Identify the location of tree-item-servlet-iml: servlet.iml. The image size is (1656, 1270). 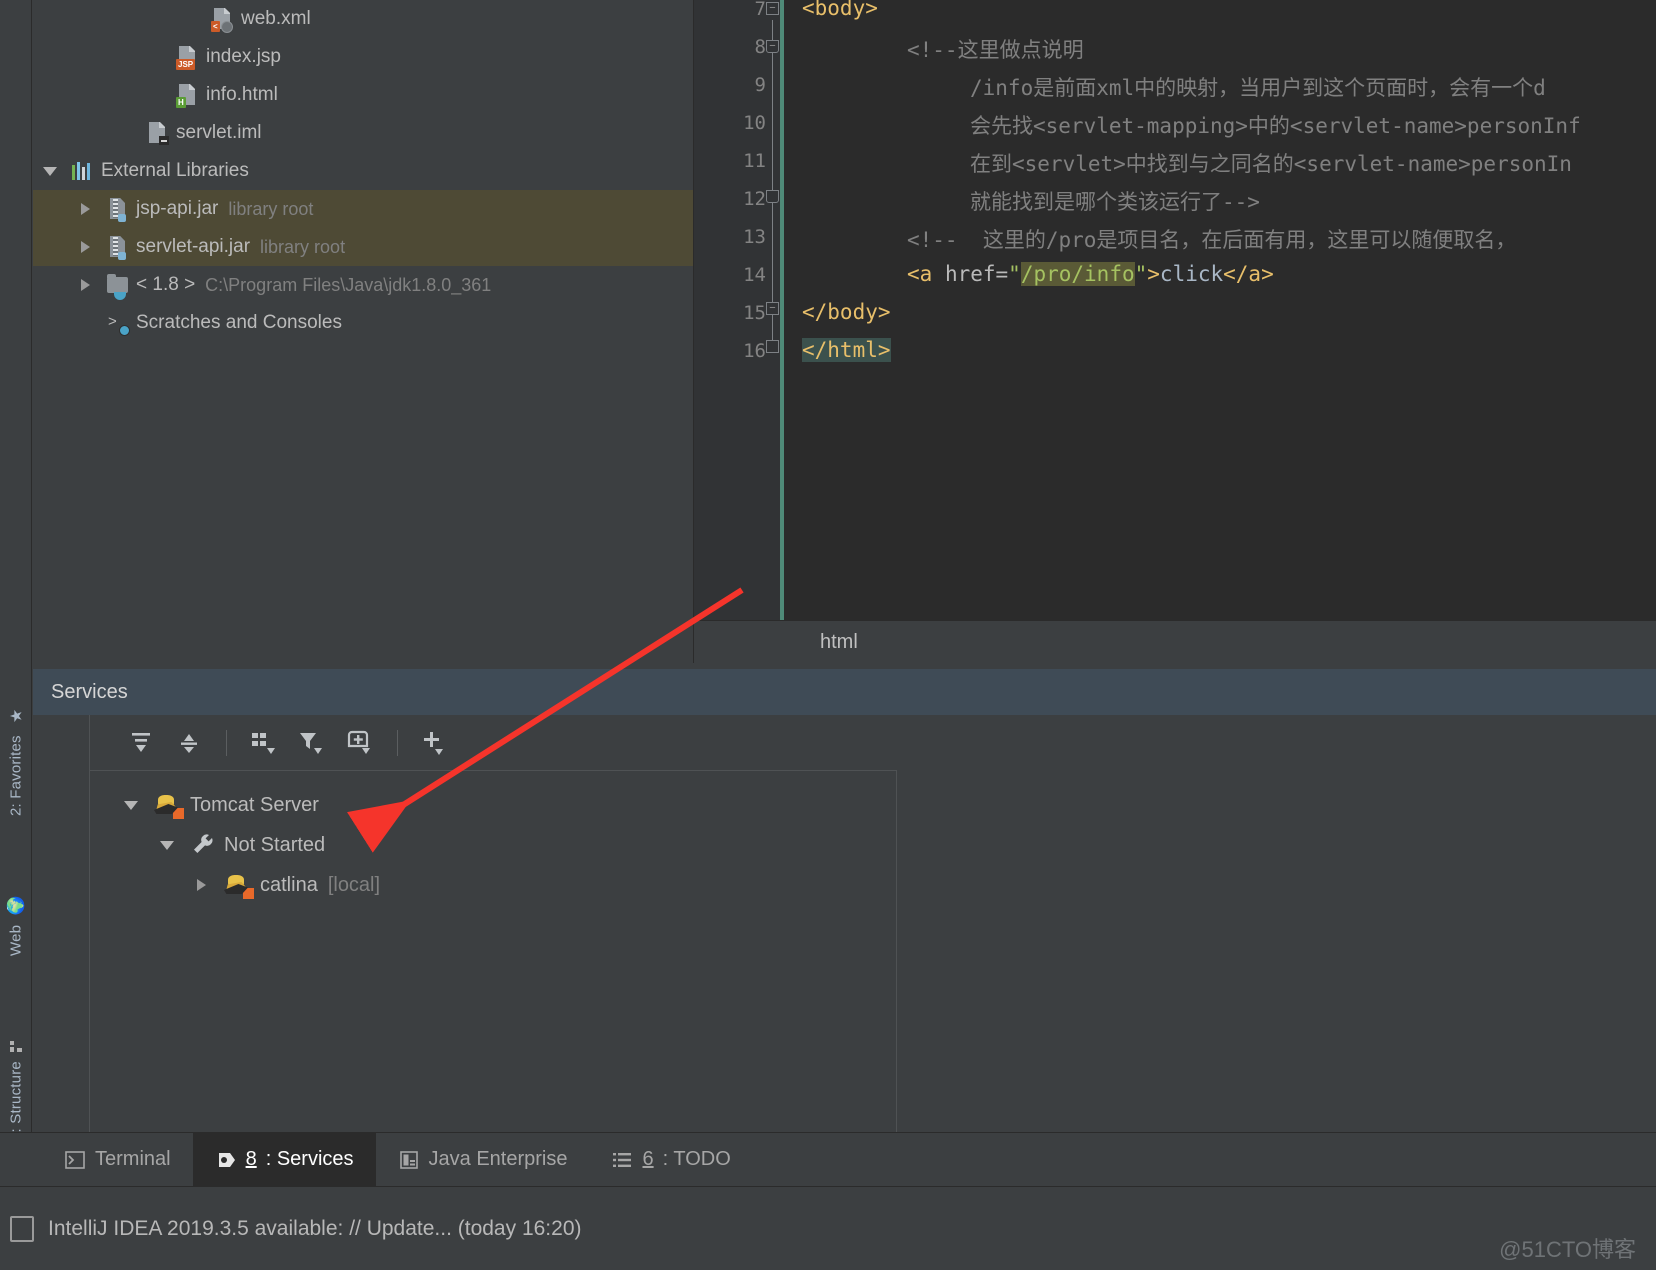
(363, 133).